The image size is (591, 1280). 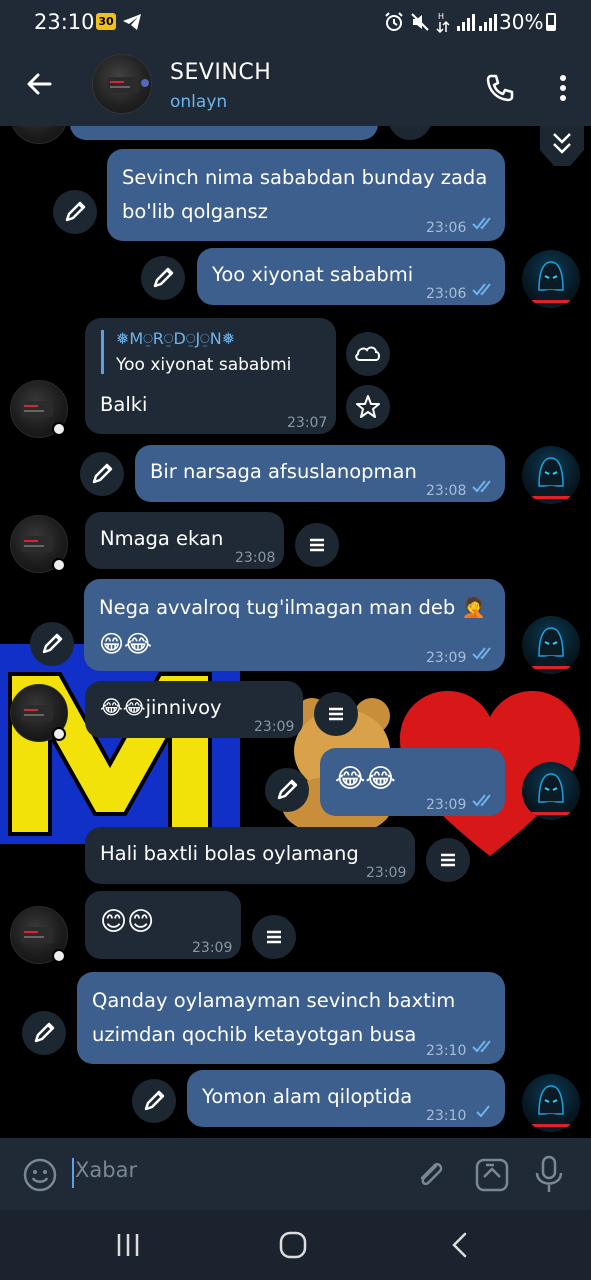 What do you see at coordinates (162, 538) in the screenshot?
I see `message-text: Nmaga ekan` at bounding box center [162, 538].